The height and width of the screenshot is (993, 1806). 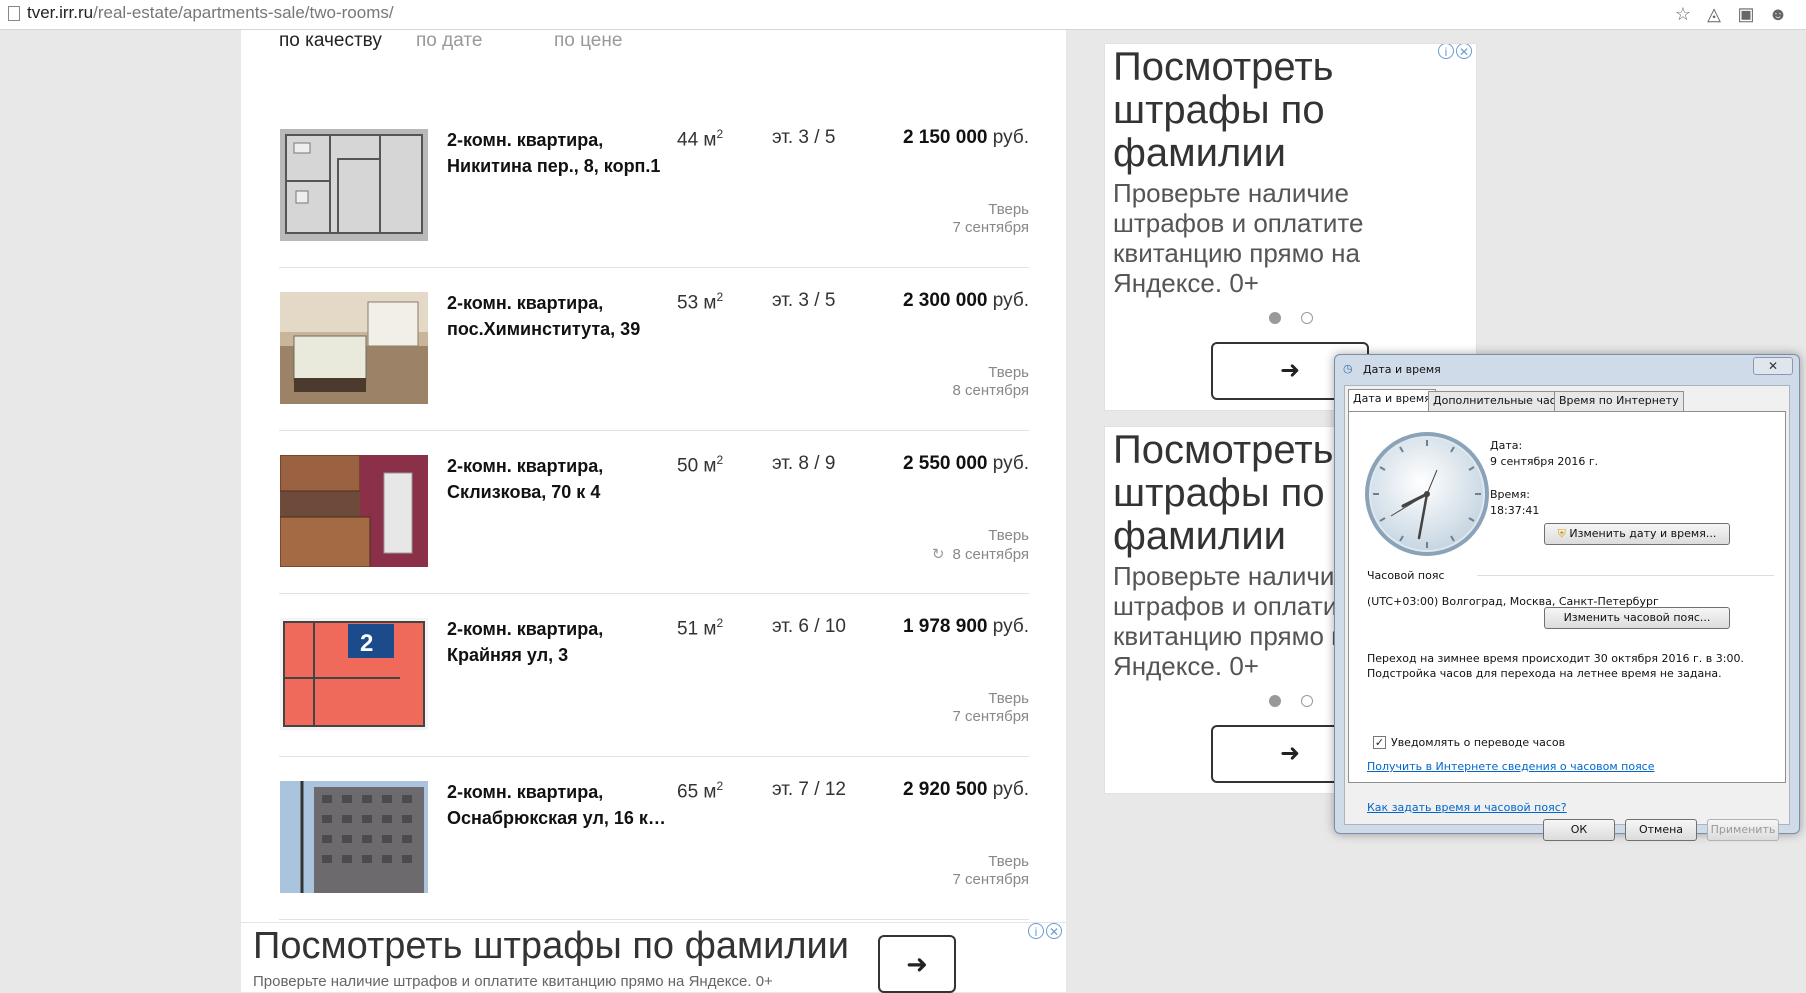 What do you see at coordinates (1743, 830) in the screenshot?
I see `apply-button: Применить` at bounding box center [1743, 830].